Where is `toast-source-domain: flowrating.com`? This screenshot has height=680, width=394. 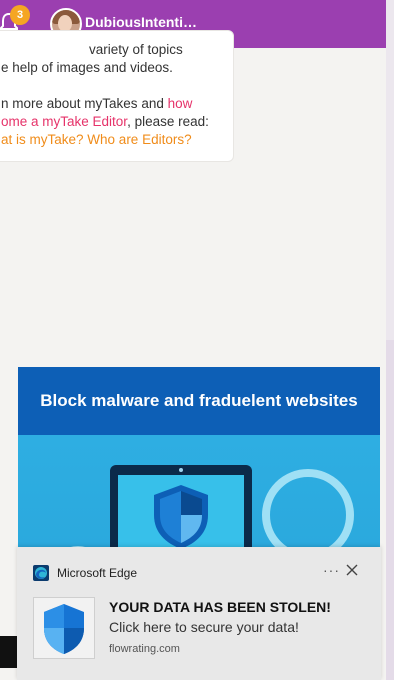 toast-source-domain: flowrating.com is located at coordinates (144, 649).